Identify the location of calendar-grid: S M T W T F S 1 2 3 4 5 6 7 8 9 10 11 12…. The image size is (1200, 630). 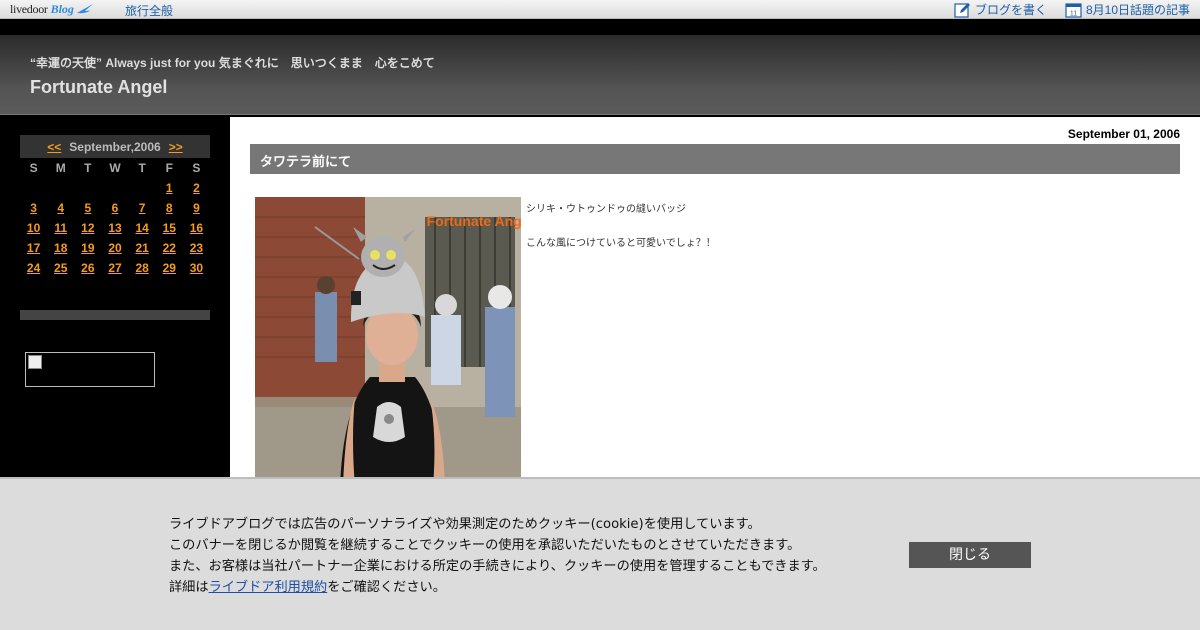
(115, 218).